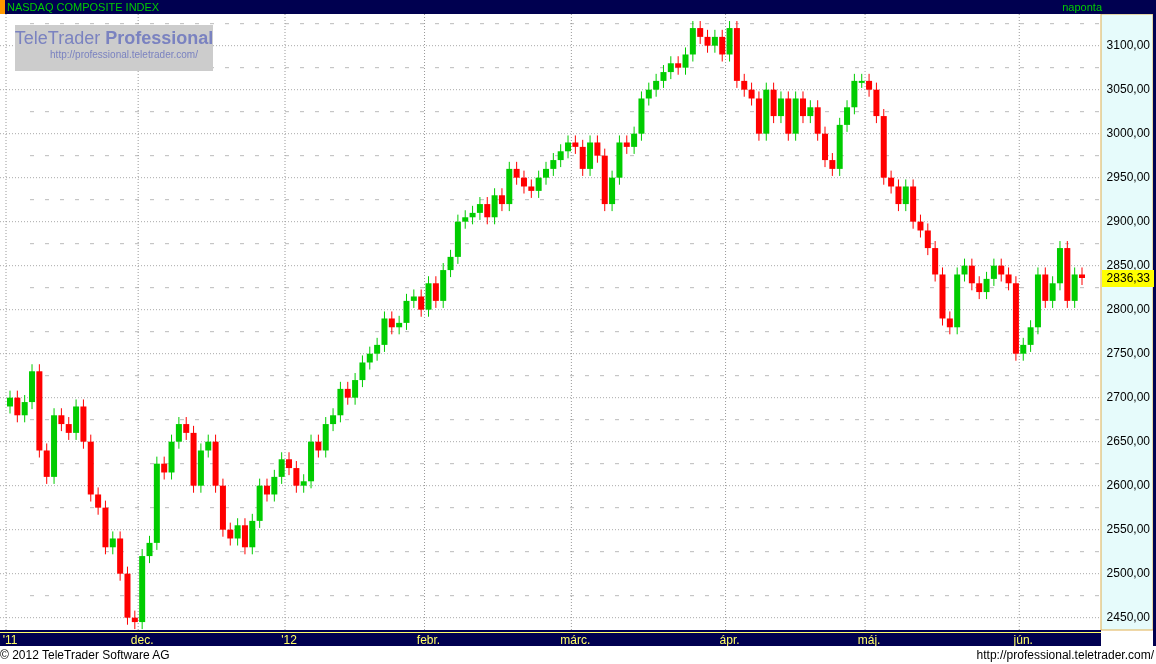 The width and height of the screenshot is (1156, 664). What do you see at coordinates (1128, 176) in the screenshot?
I see `axis-label: 2950,00` at bounding box center [1128, 176].